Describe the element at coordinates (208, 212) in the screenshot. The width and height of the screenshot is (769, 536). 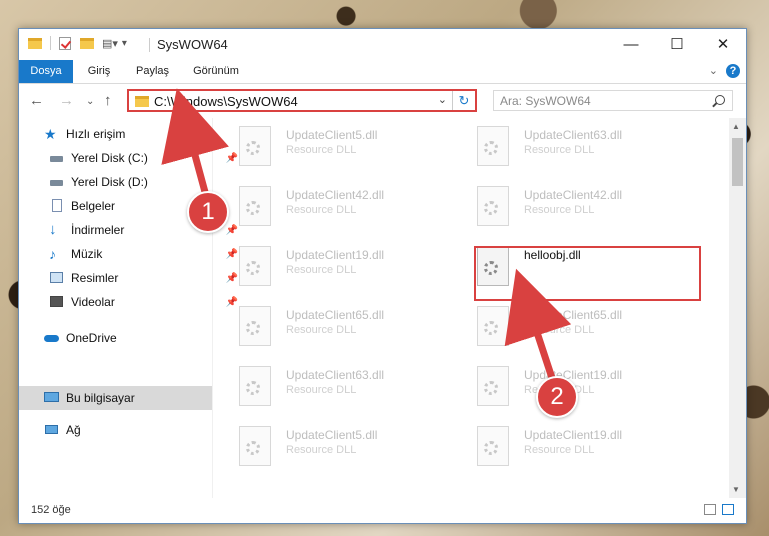
I see `step-1-badge: 1` at that location.